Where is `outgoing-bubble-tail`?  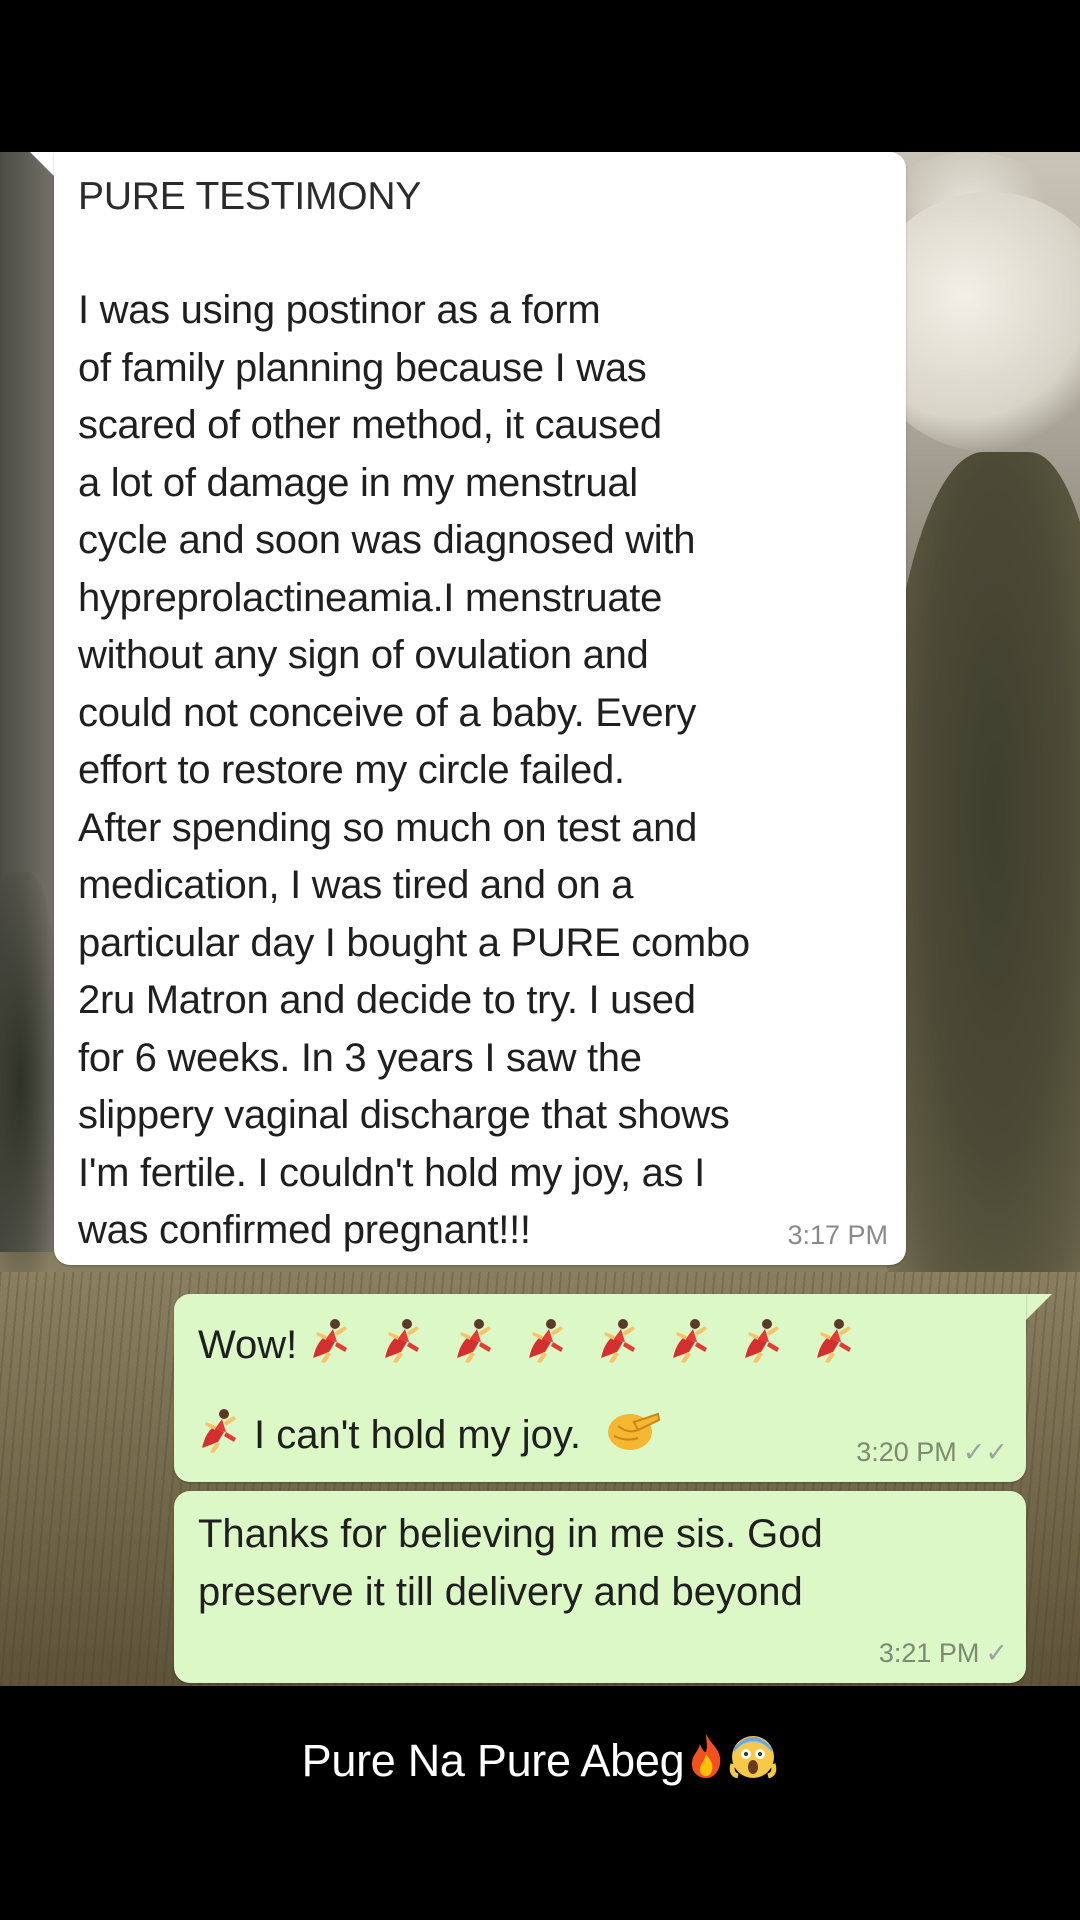
outgoing-bubble-tail is located at coordinates (1039, 1307).